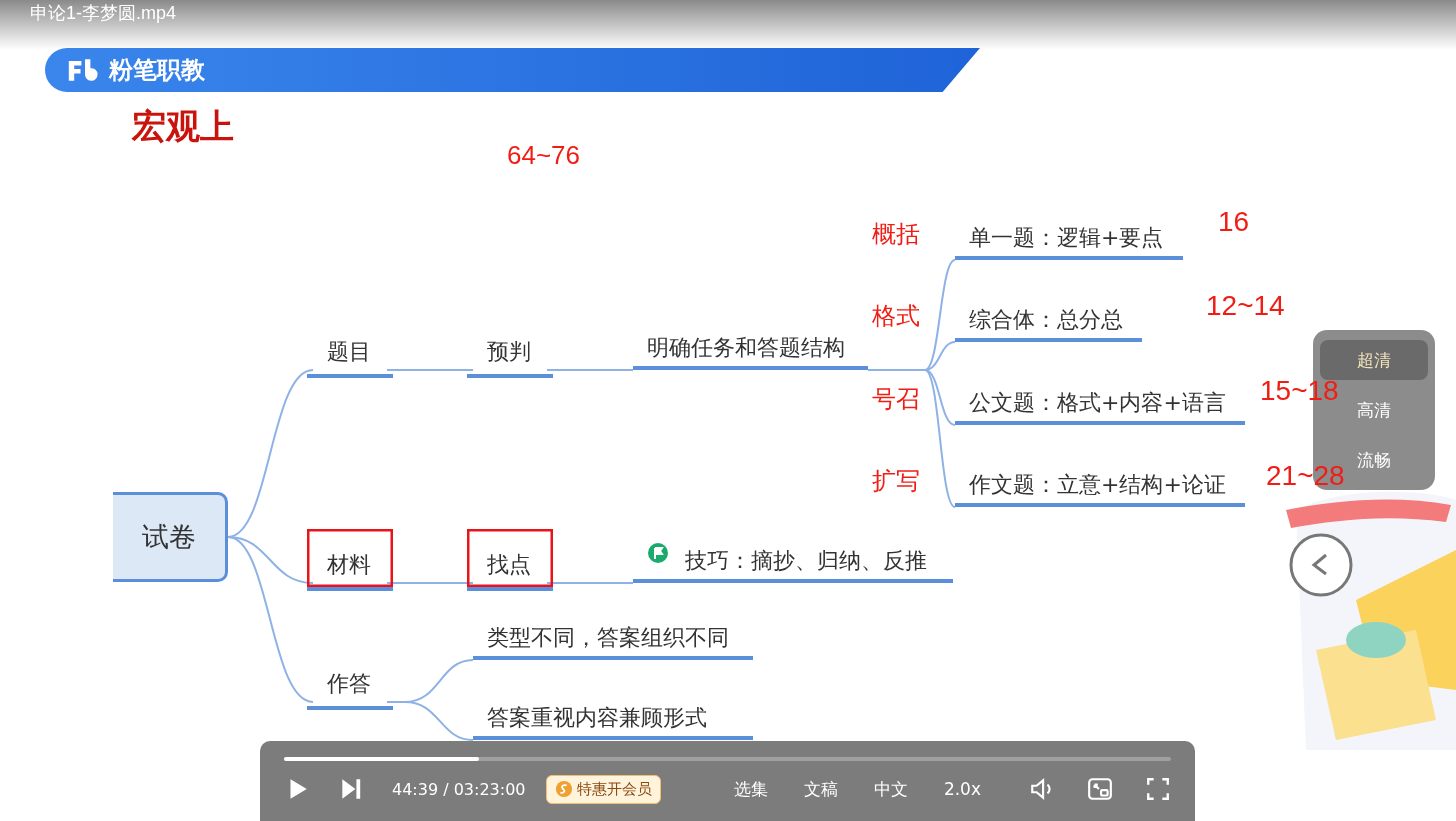 Image resolution: width=1456 pixels, height=821 pixels. Describe the element at coordinates (603, 789) in the screenshot. I see `vip-button: 特惠开会员` at that location.